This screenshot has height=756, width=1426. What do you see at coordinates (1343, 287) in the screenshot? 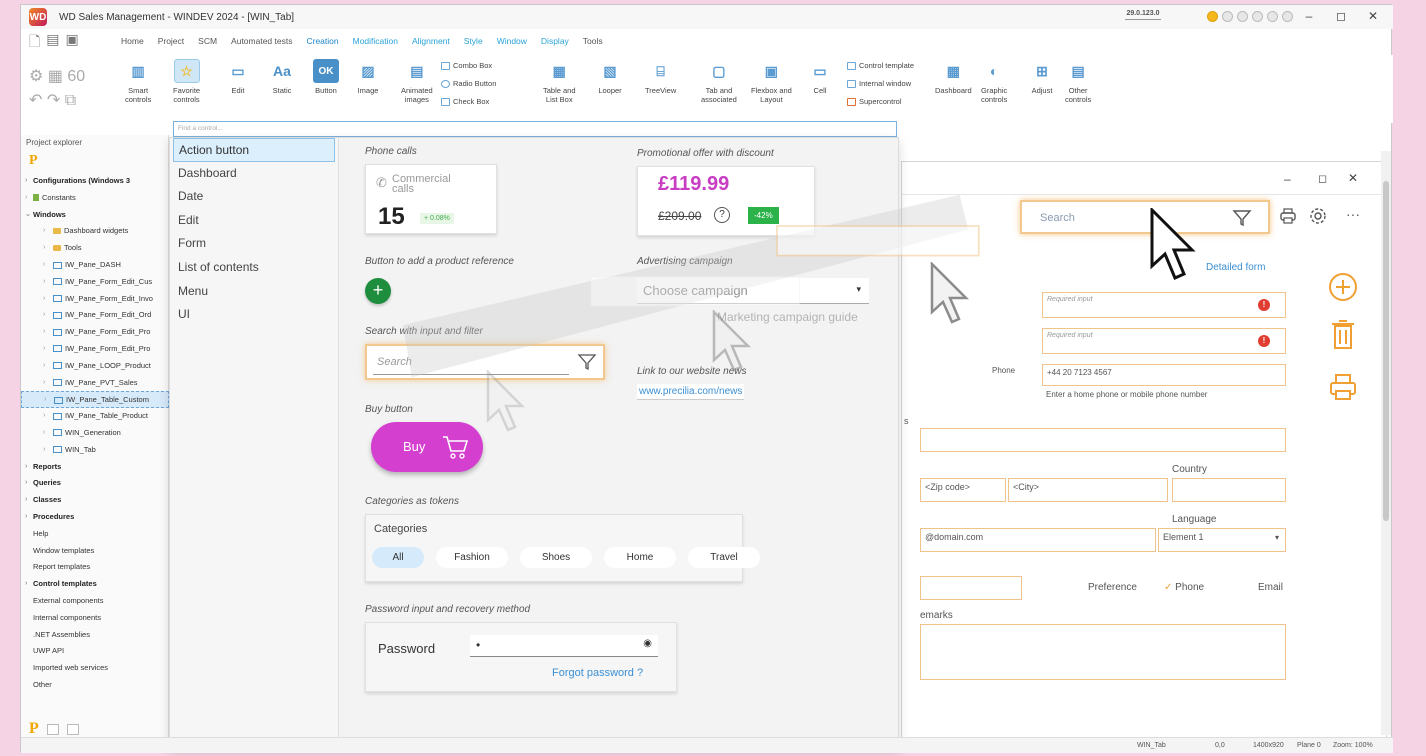
I see `add-icon` at bounding box center [1343, 287].